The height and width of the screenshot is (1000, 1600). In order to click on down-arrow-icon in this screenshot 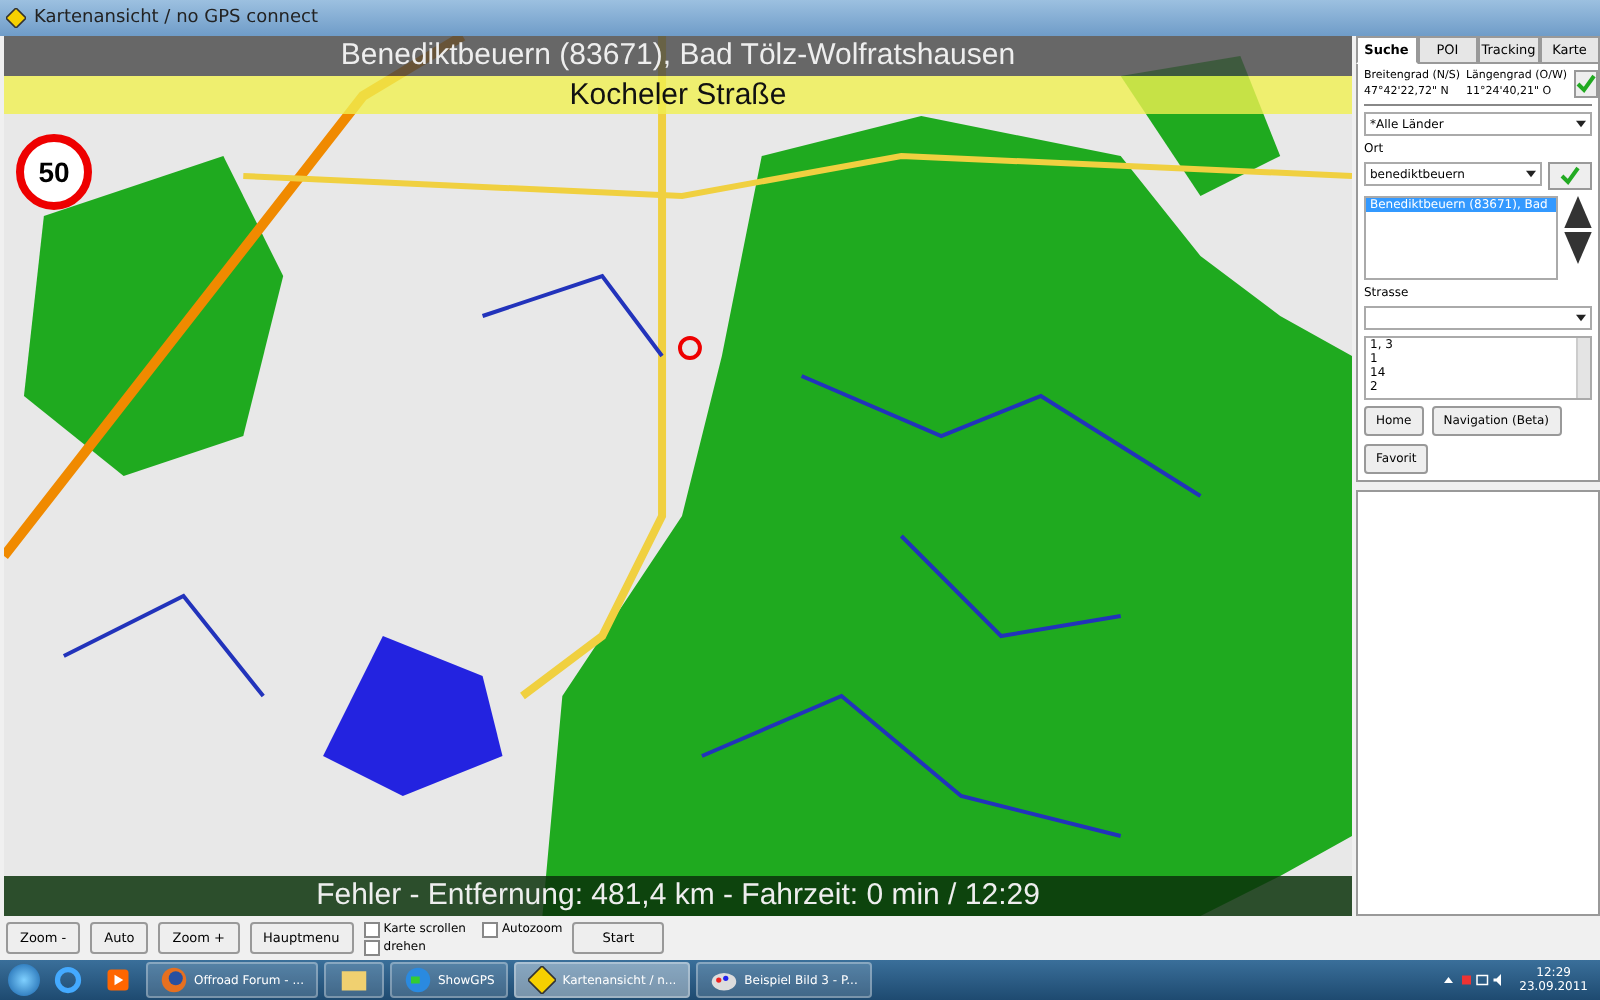, I will do `click(1578, 248)`.